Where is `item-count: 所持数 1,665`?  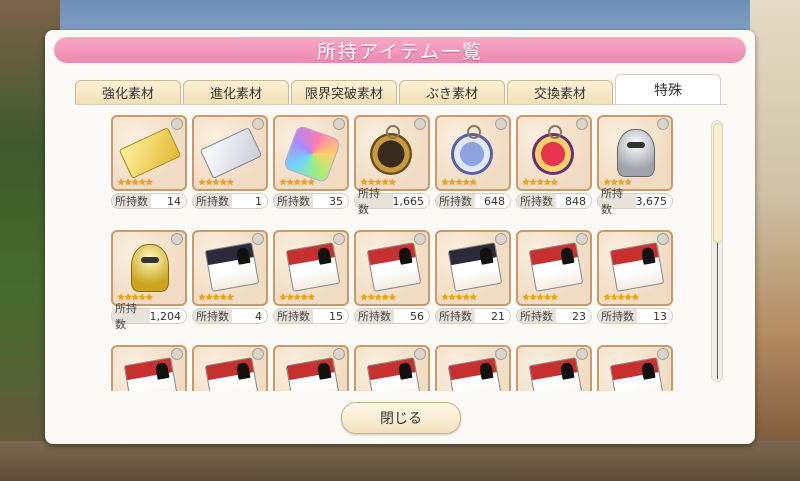 item-count: 所持数 1,665 is located at coordinates (392, 201).